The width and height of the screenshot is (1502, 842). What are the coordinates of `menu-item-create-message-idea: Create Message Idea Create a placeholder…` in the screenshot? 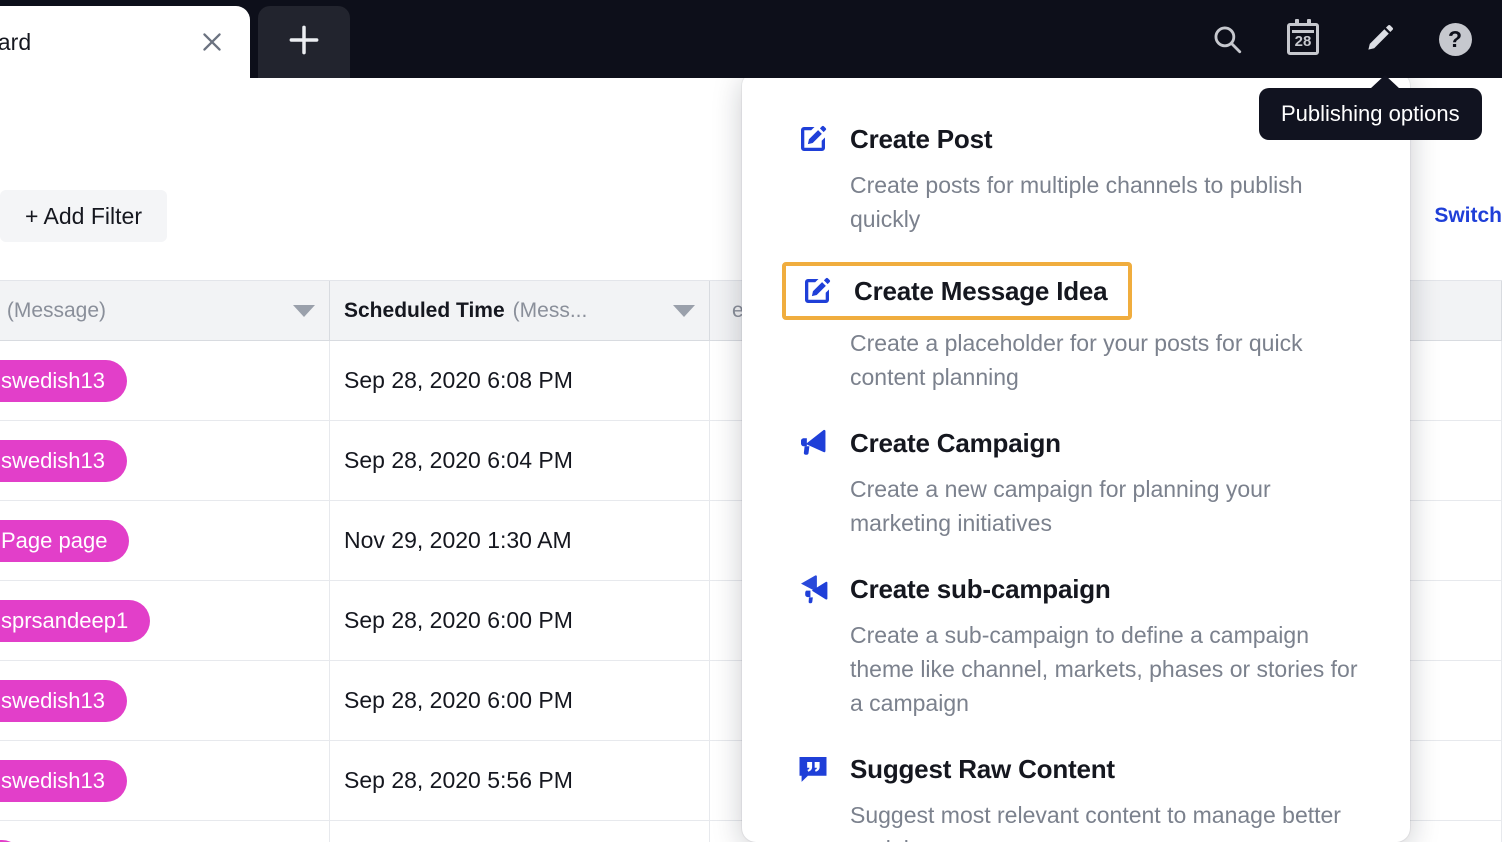 It's located at (1070, 328).